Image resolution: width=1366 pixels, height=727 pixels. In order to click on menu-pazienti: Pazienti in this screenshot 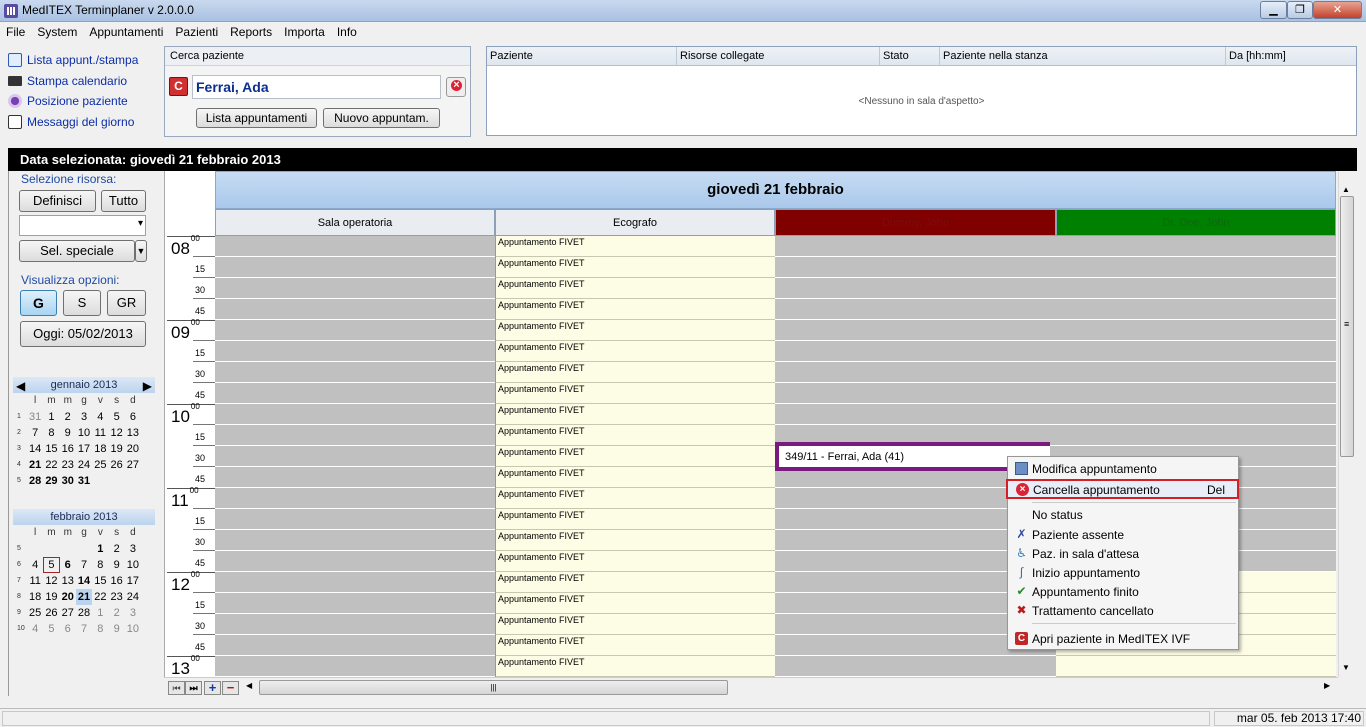, I will do `click(196, 32)`.